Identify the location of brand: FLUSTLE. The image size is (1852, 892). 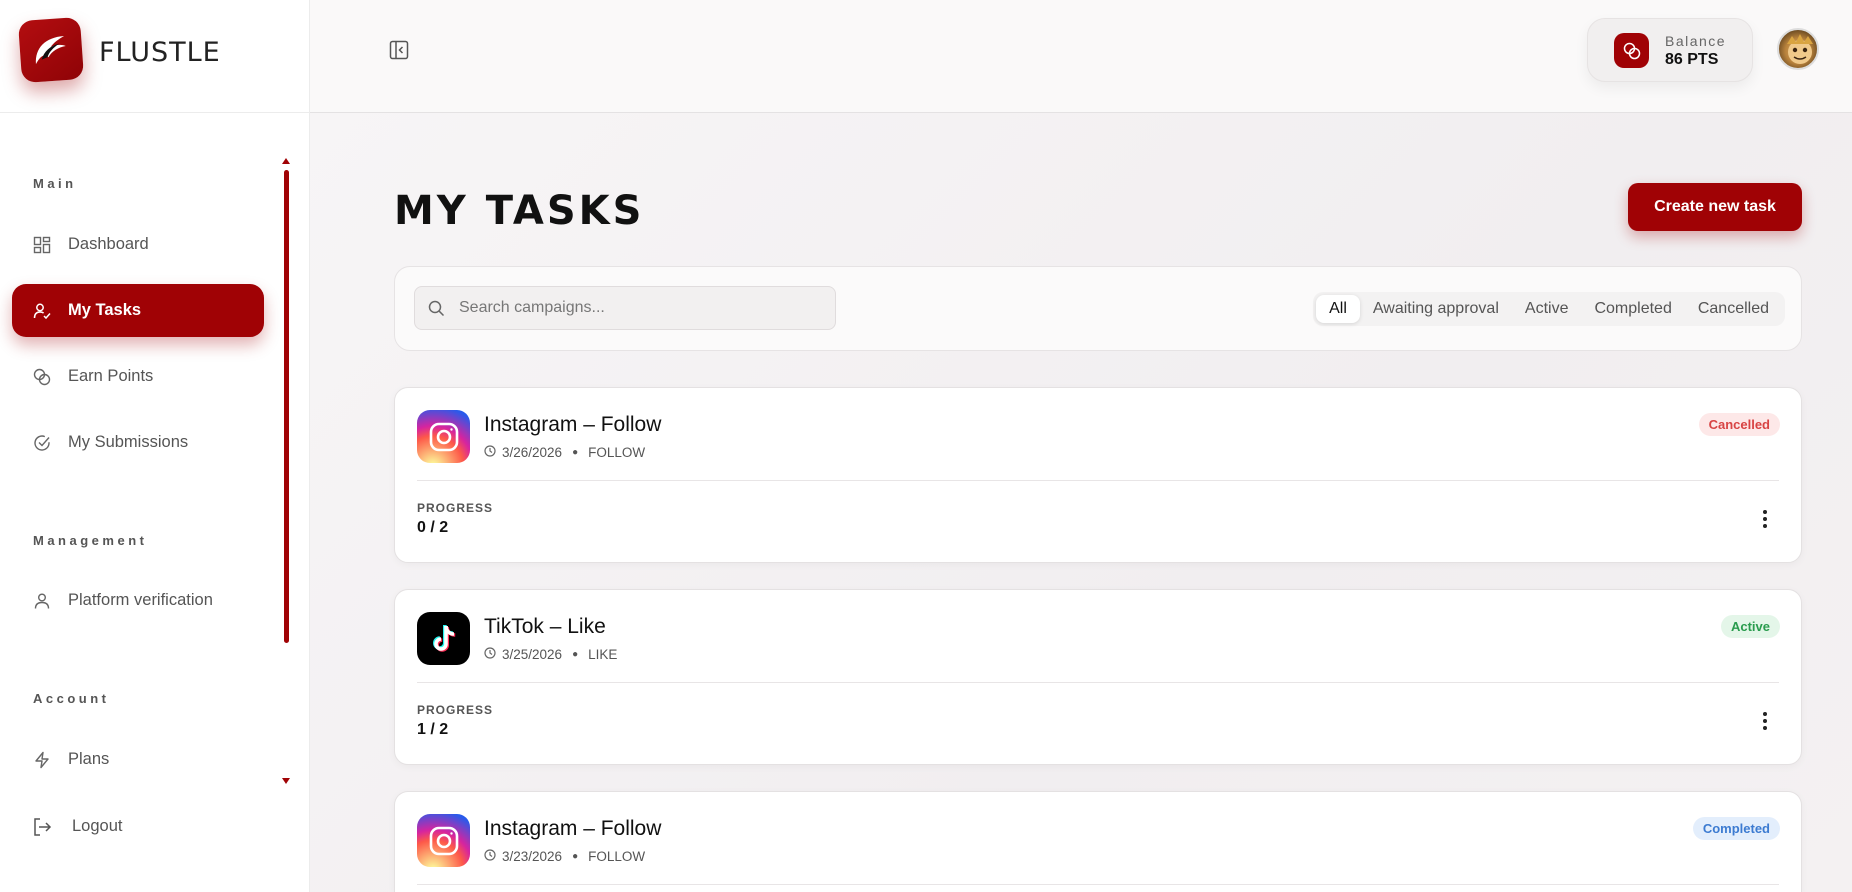
(155, 56).